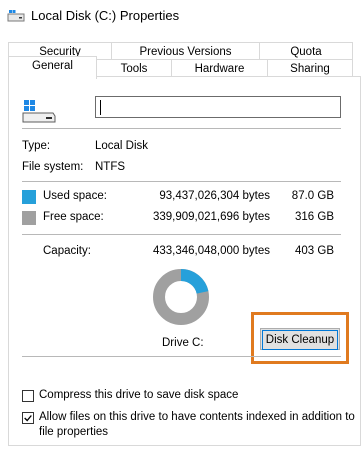 Image resolution: width=363 pixels, height=453 pixels. What do you see at coordinates (29, 197) in the screenshot?
I see `used-space-swatch` at bounding box center [29, 197].